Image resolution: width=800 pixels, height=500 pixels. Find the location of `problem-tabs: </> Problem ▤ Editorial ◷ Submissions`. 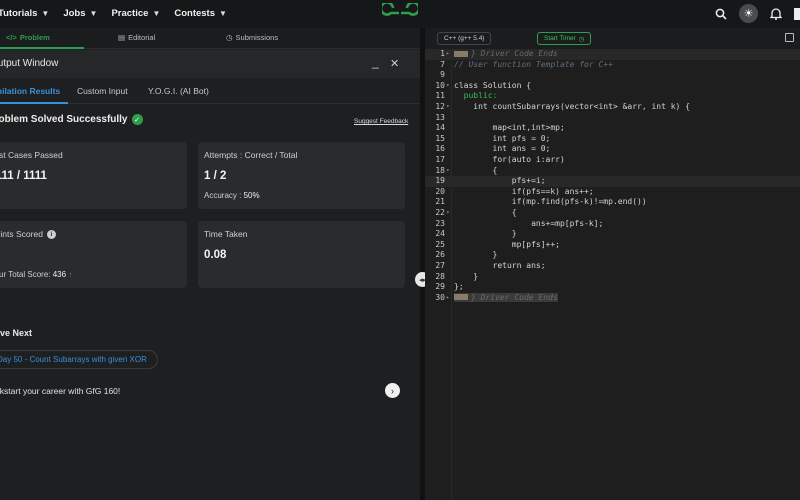

problem-tabs: </> Problem ▤ Editorial ◷ Submissions is located at coordinates (210, 38).